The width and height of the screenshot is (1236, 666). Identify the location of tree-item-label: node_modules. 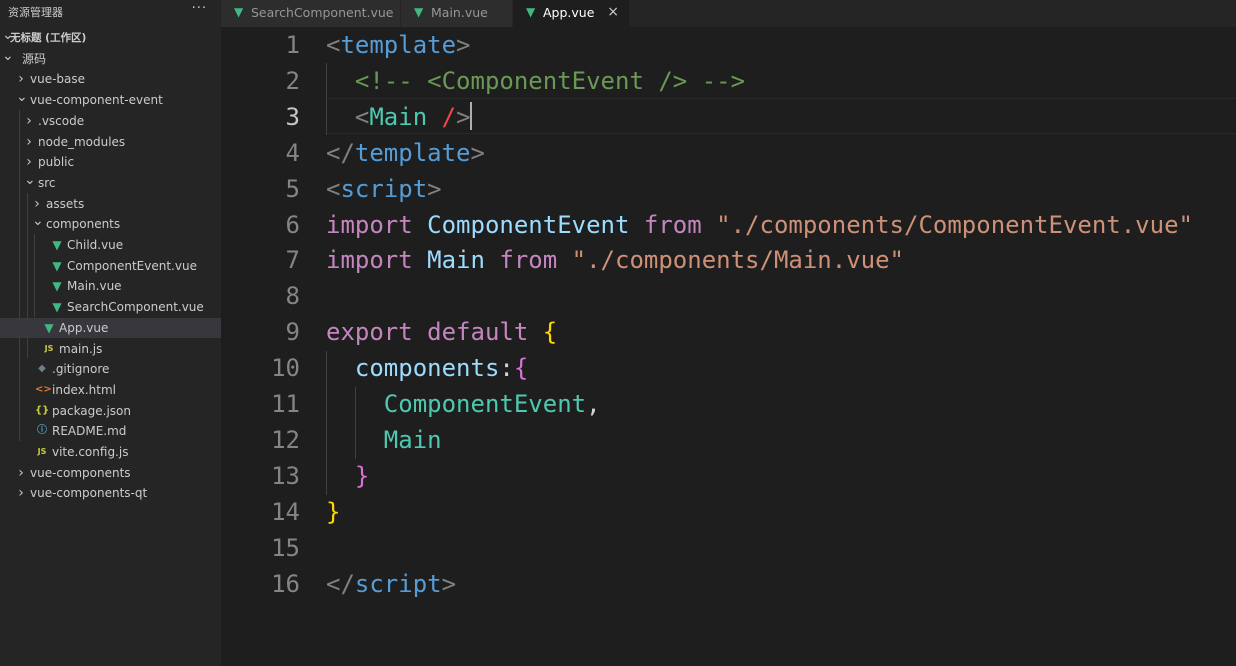
(82, 141).